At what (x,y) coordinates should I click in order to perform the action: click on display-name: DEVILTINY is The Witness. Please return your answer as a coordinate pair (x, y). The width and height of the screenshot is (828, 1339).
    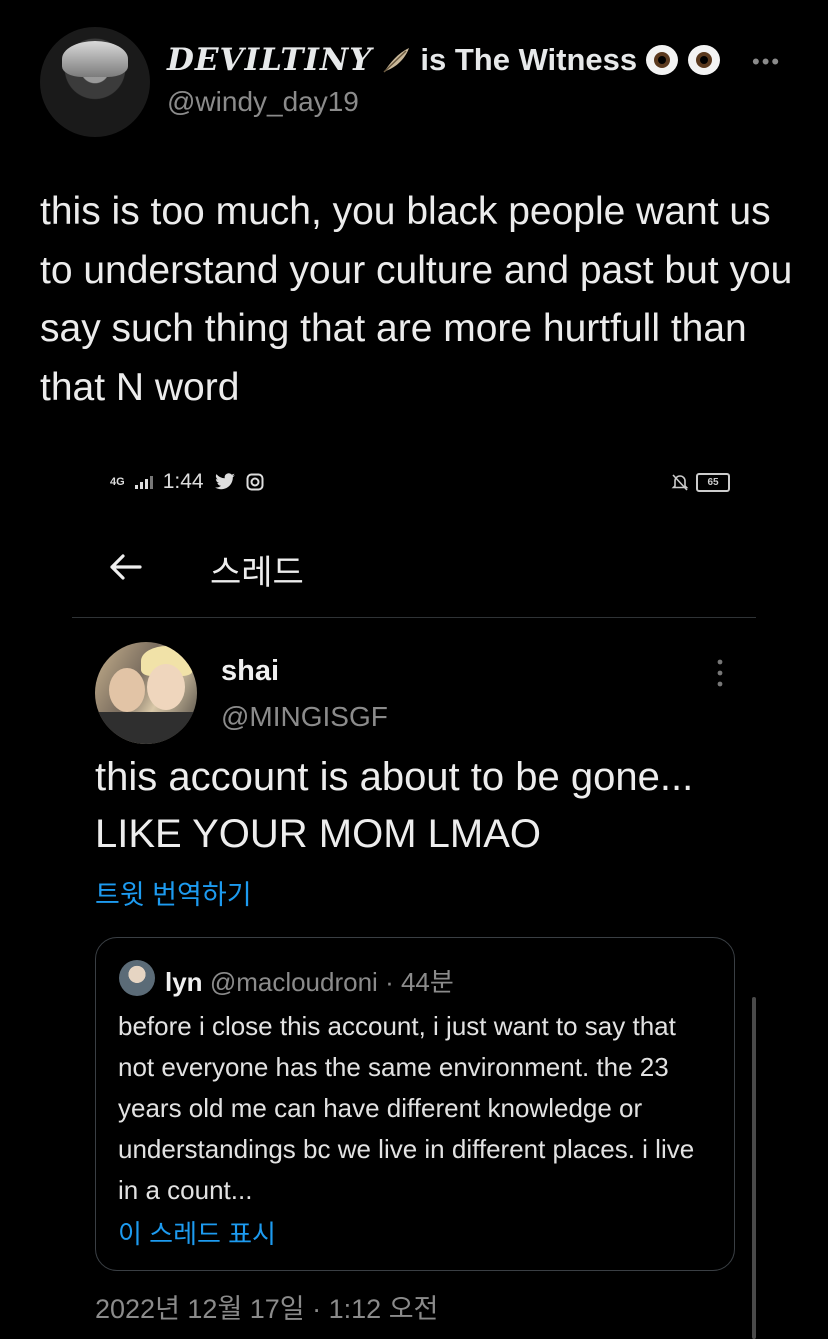
    Looking at the image, I should click on (444, 60).